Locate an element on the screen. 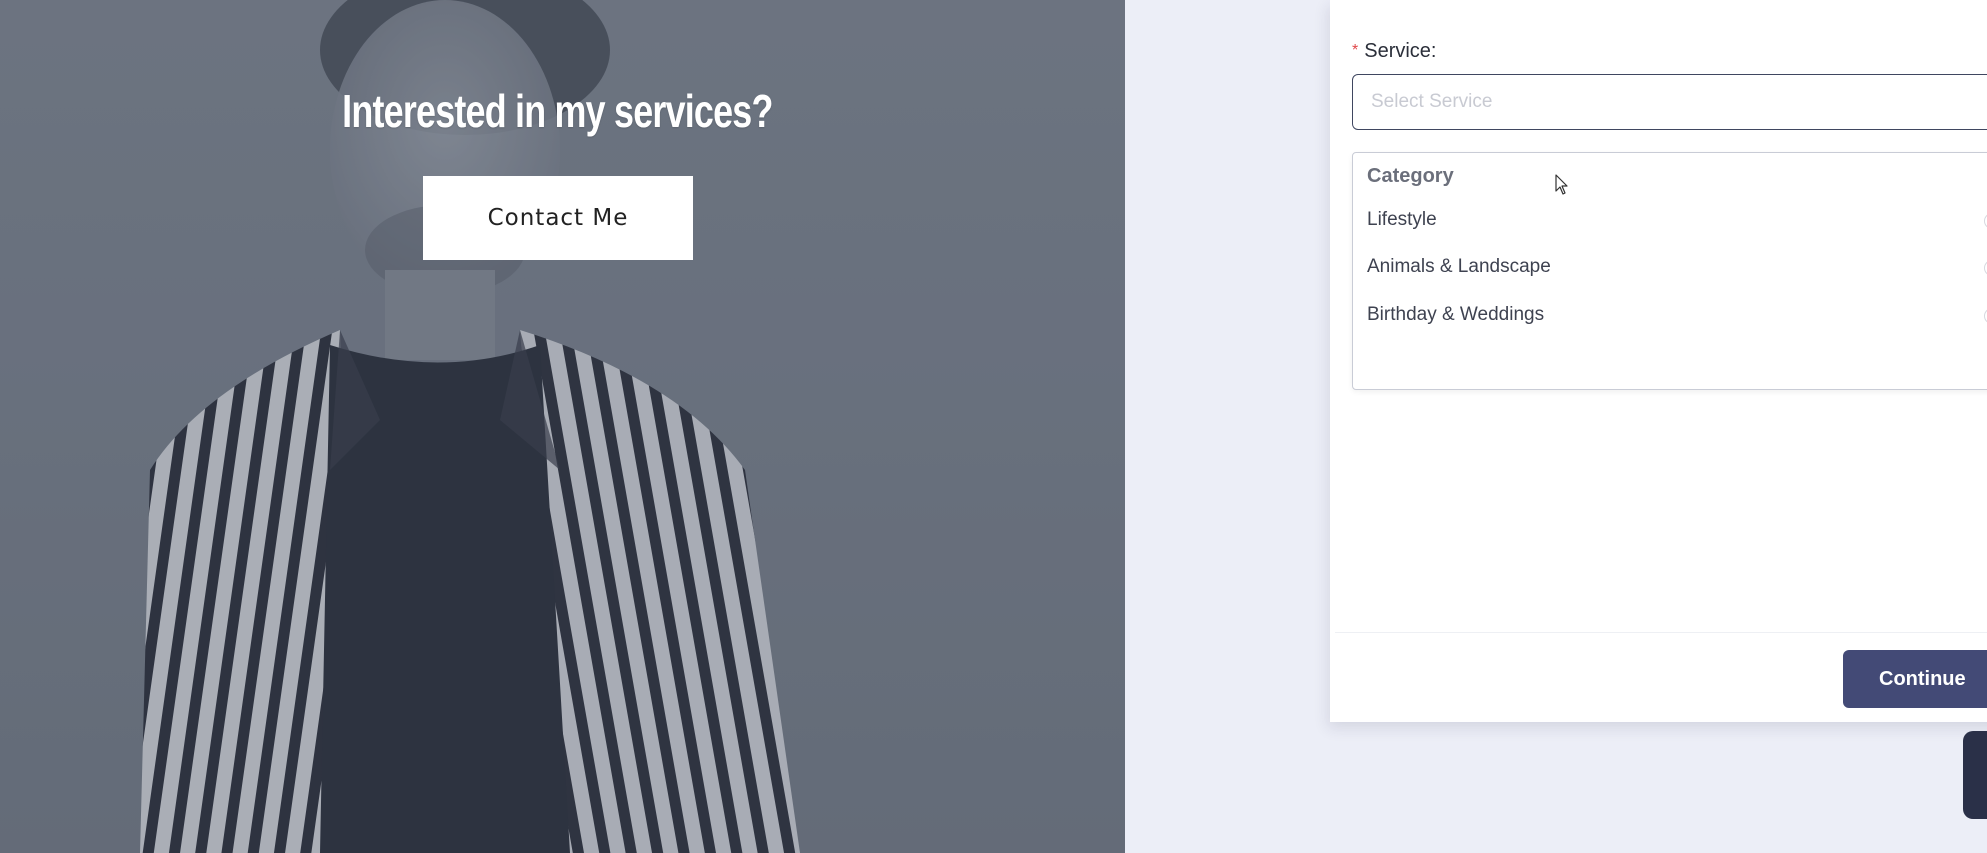  service-select-input is located at coordinates (1669, 102).